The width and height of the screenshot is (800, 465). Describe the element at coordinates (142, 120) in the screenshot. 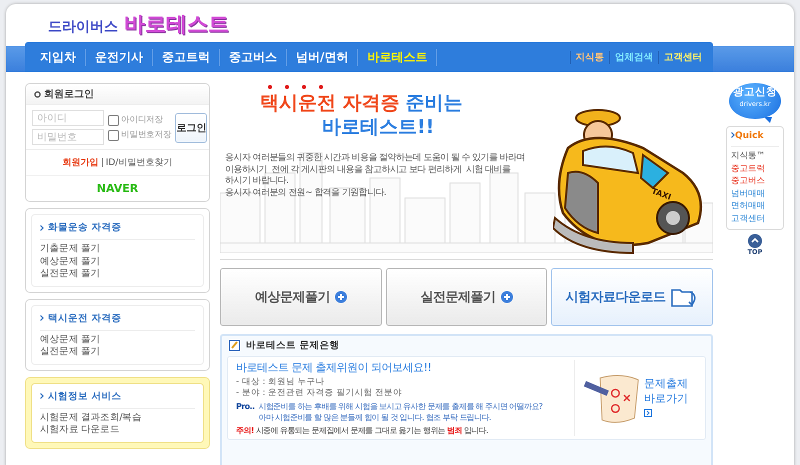

I see `checkbox-label: 아이디저장` at that location.